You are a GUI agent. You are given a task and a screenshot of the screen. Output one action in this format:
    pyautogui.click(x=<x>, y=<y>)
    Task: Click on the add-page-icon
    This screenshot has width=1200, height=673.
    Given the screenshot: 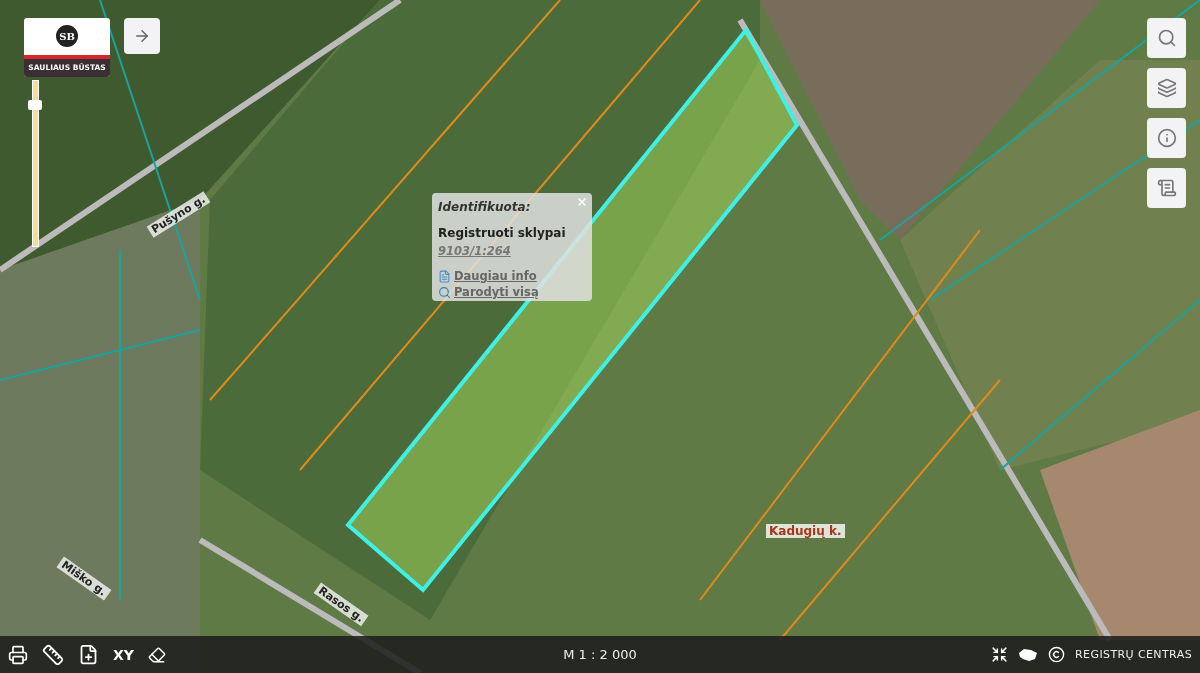 What is the action you would take?
    pyautogui.click(x=88, y=654)
    